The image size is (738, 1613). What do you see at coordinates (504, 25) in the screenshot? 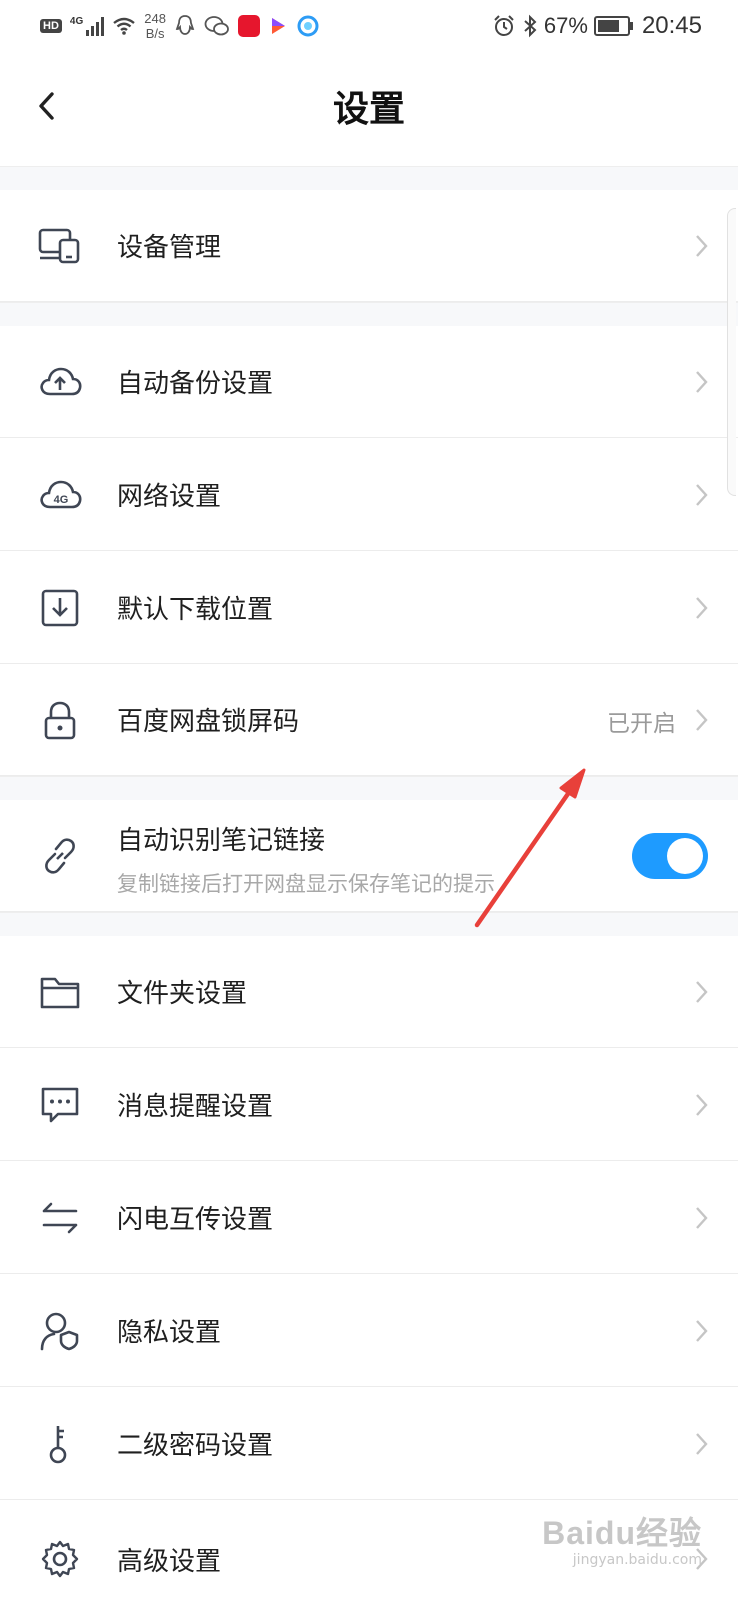
I see `alarm-icon` at bounding box center [504, 25].